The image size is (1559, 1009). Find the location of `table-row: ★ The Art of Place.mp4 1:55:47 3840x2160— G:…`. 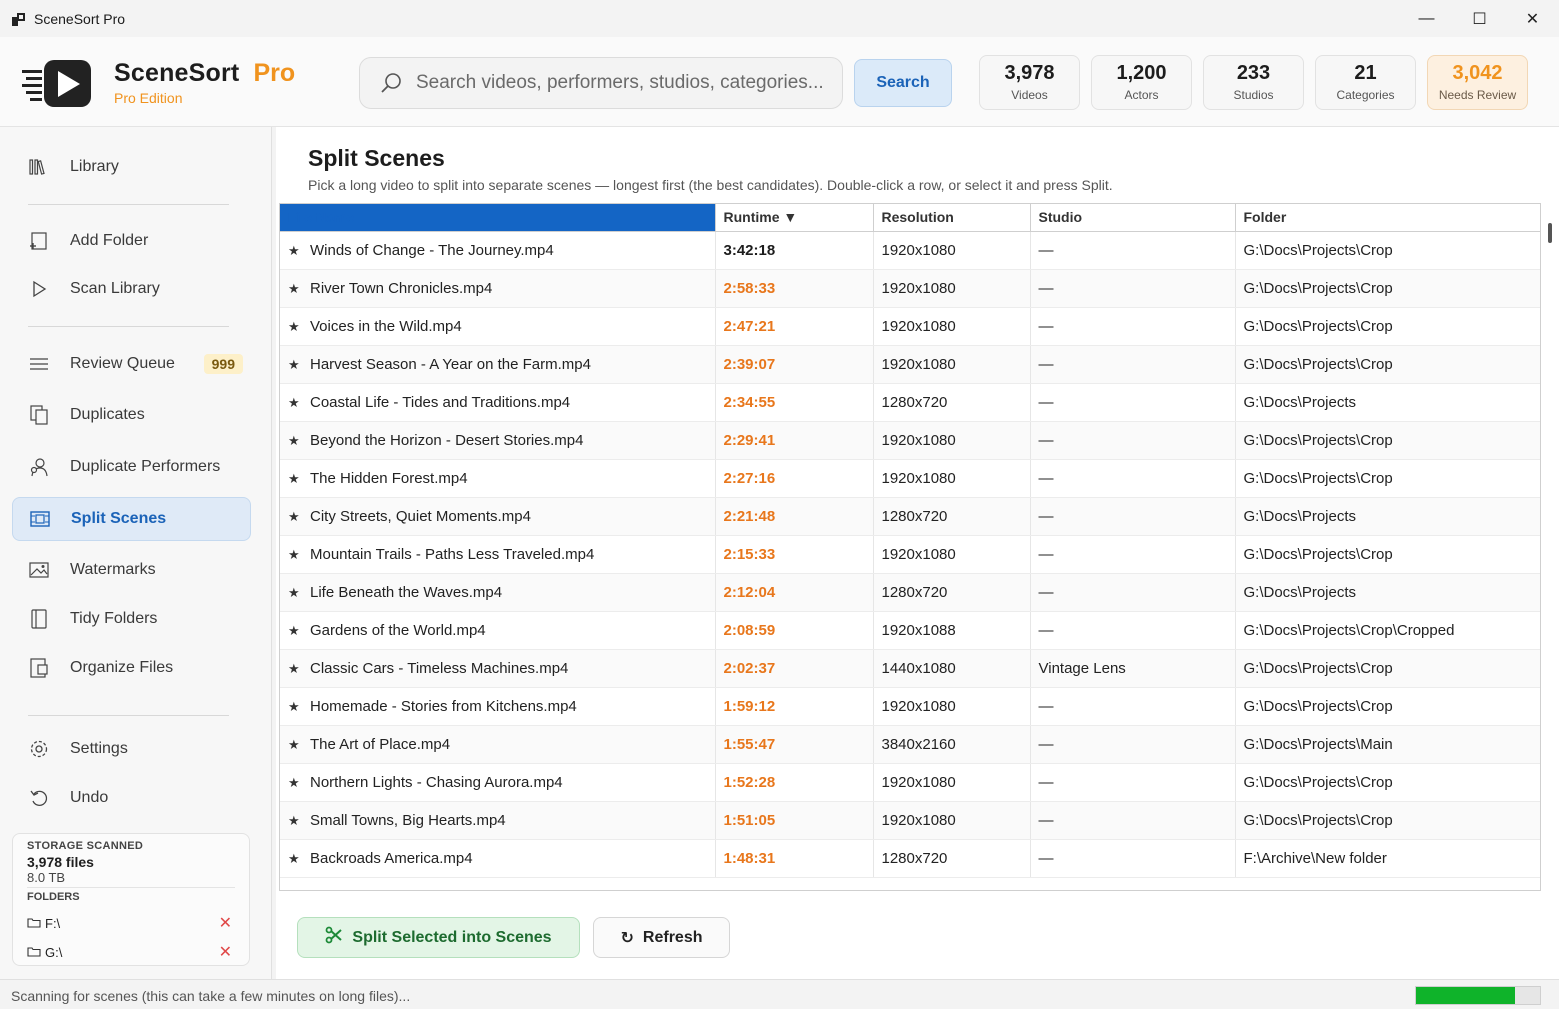

table-row: ★ The Art of Place.mp4 1:55:47 3840x2160— G:… is located at coordinates (910, 744).